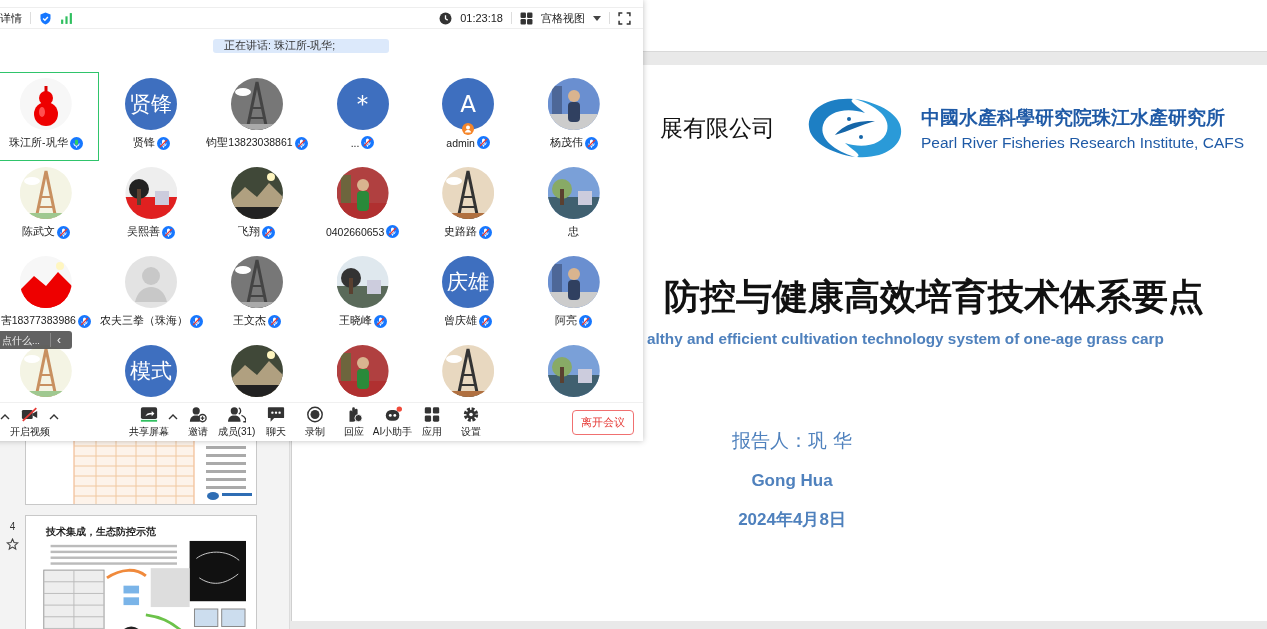 The height and width of the screenshot is (629, 1267). I want to click on toolbar-button: AI小助手, so click(392, 422).